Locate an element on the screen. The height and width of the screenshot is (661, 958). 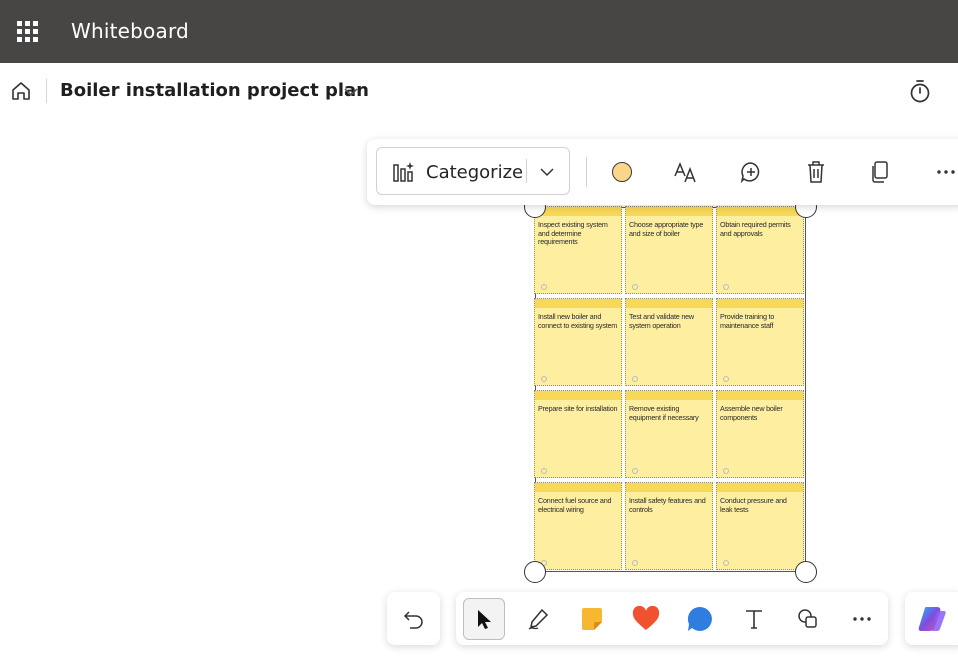
drawing-toolbar is located at coordinates (672, 618).